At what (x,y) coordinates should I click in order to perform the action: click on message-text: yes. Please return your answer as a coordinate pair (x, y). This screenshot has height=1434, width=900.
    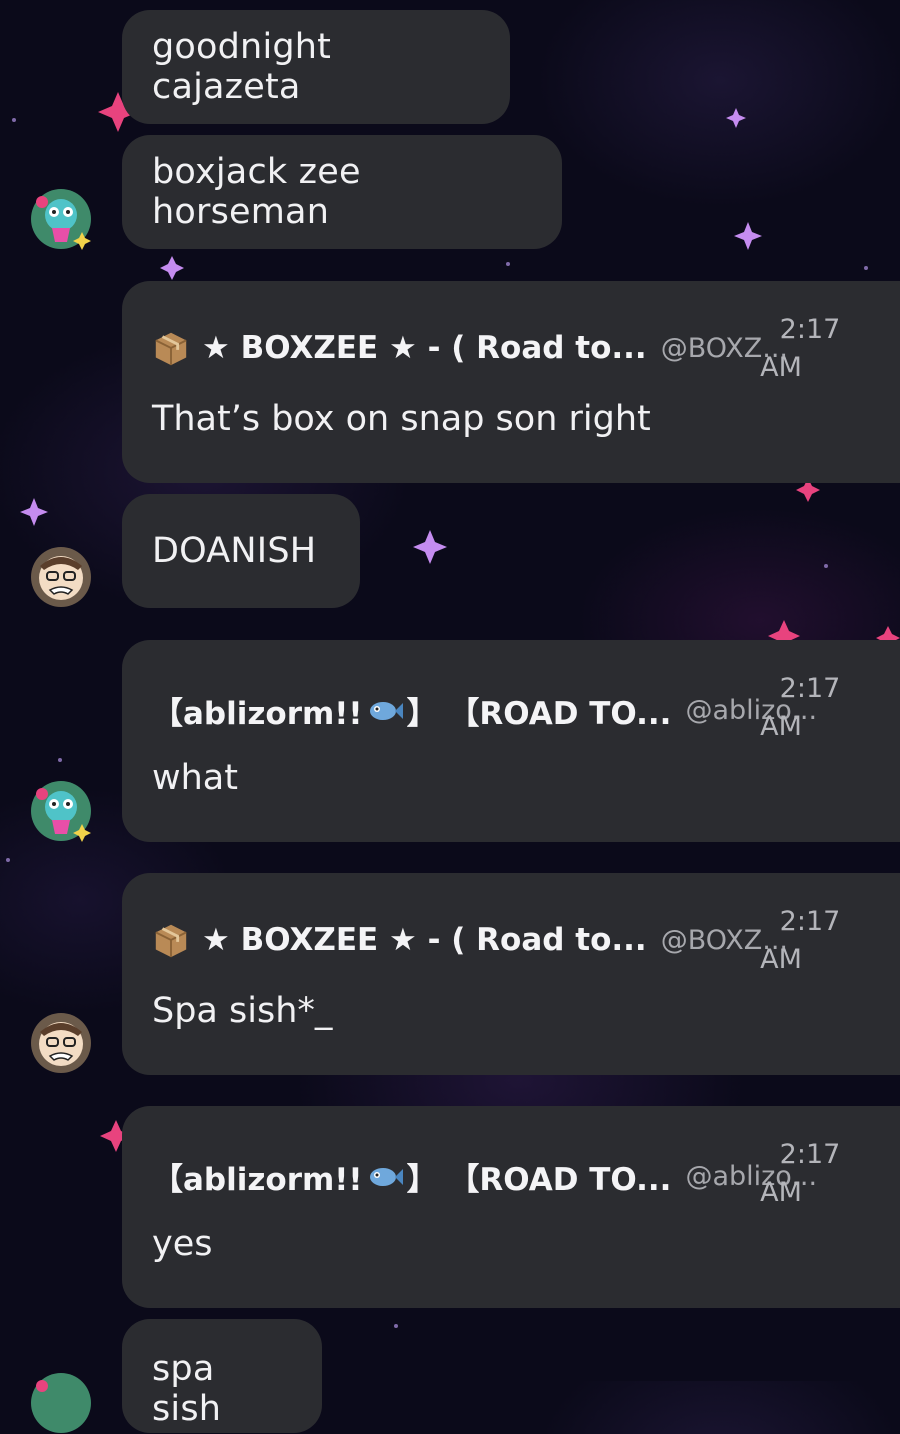
    Looking at the image, I should click on (182, 1244).